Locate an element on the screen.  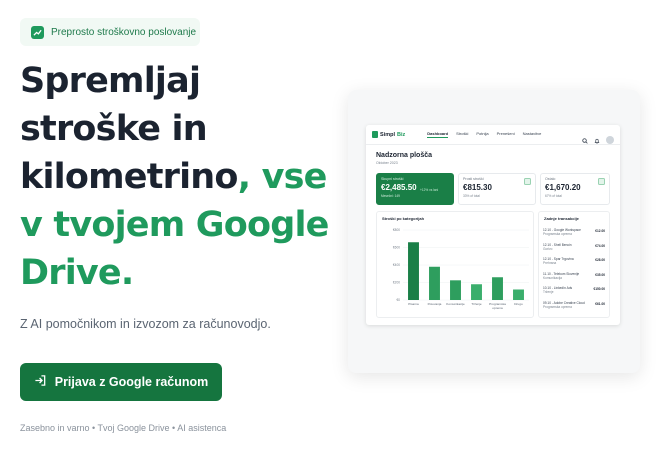
nav-item-preneseni: Prenešeni is located at coordinates (506, 134).